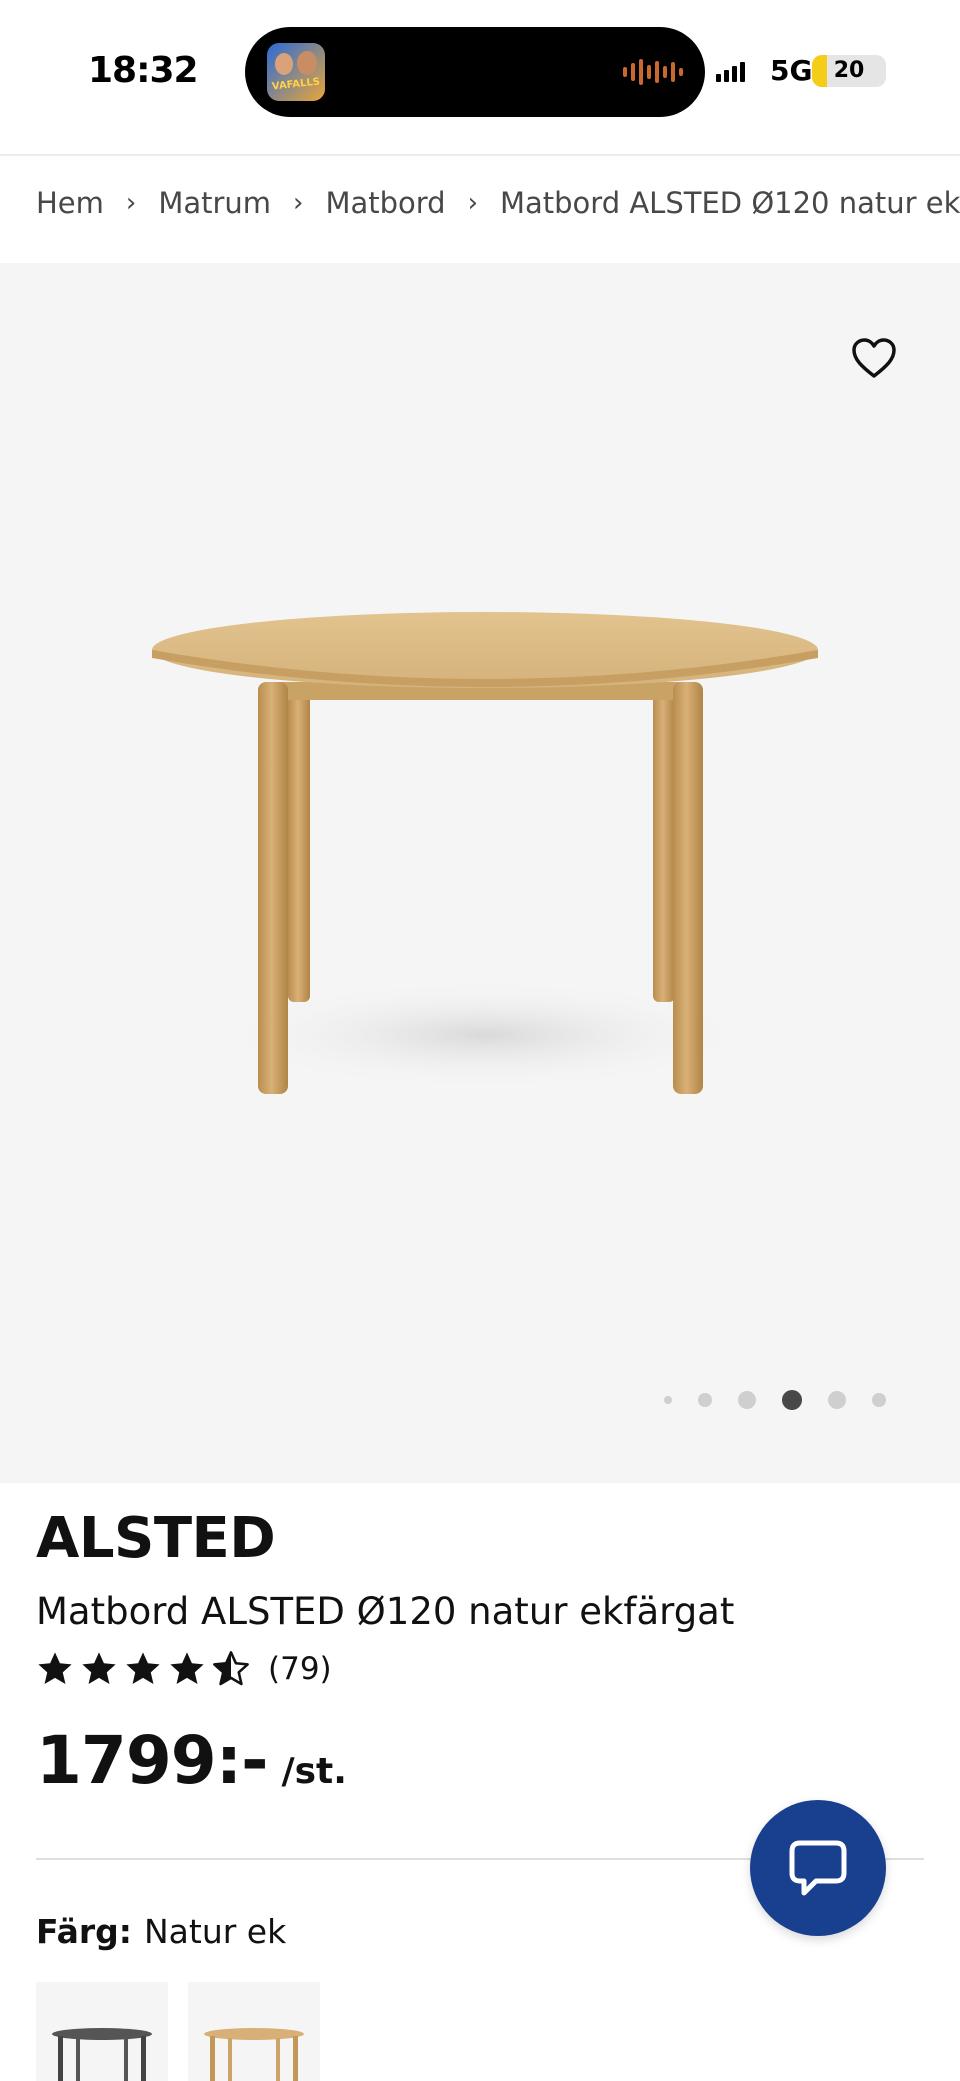 The image size is (960, 2081). I want to click on breadcrumb-dining-room: Matrum, so click(214, 203).